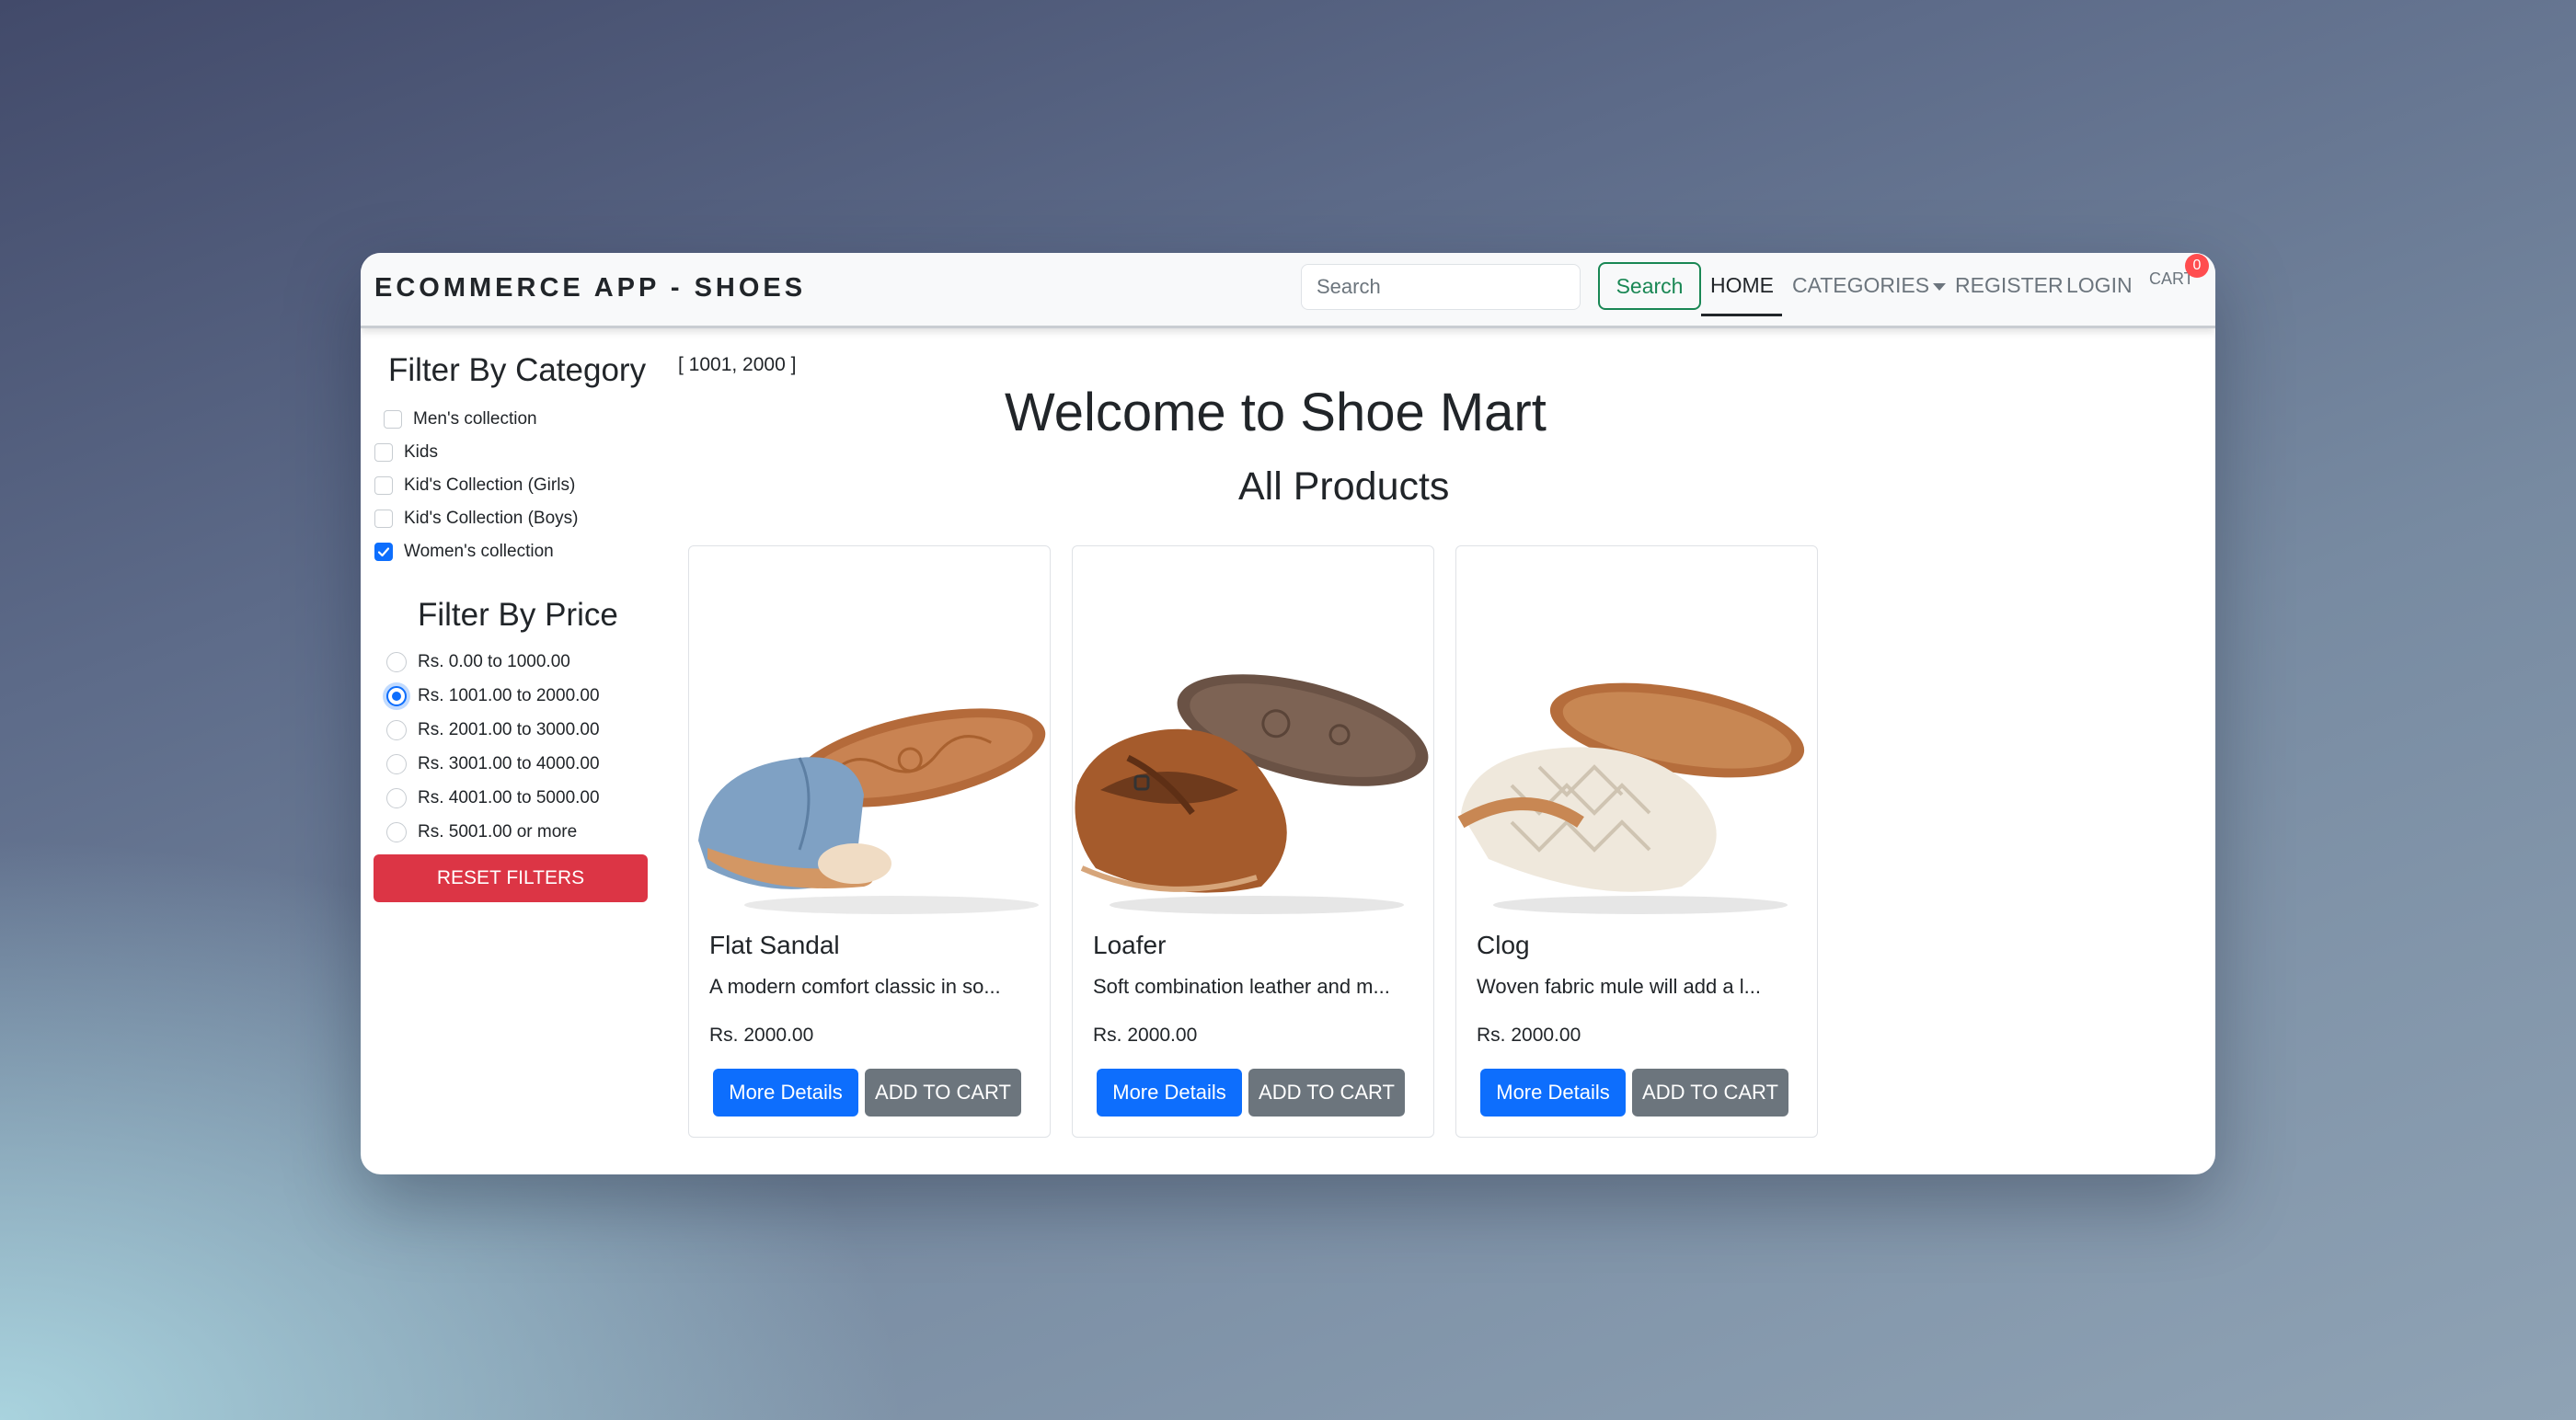 This screenshot has width=2576, height=1420. I want to click on price-label: Rs. 2001.00 to 3000.00, so click(509, 730).